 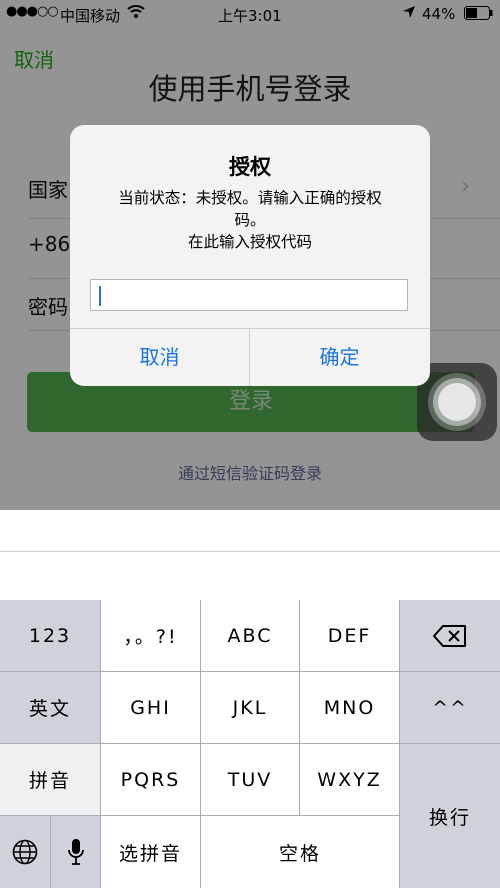 I want to click on backspace-icon, so click(x=449, y=635).